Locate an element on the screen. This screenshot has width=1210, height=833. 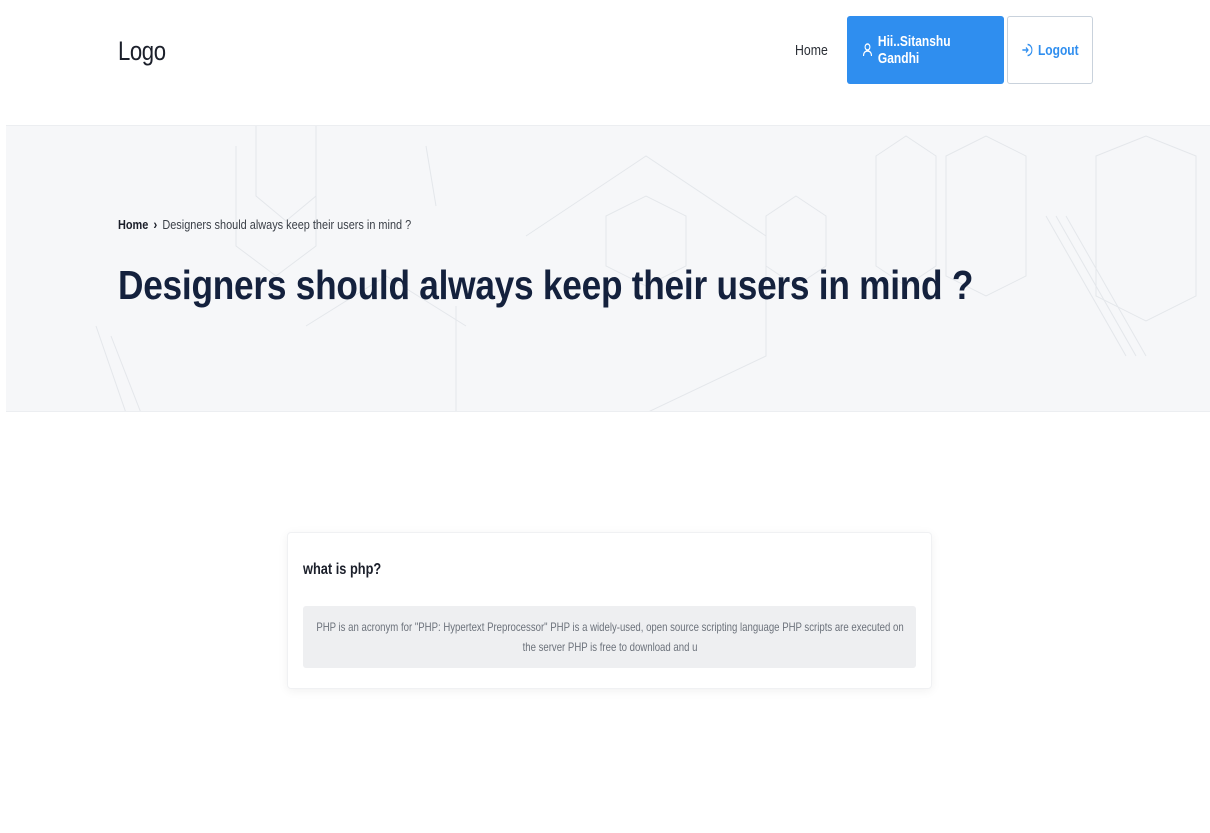
logout-icon is located at coordinates (1027, 50).